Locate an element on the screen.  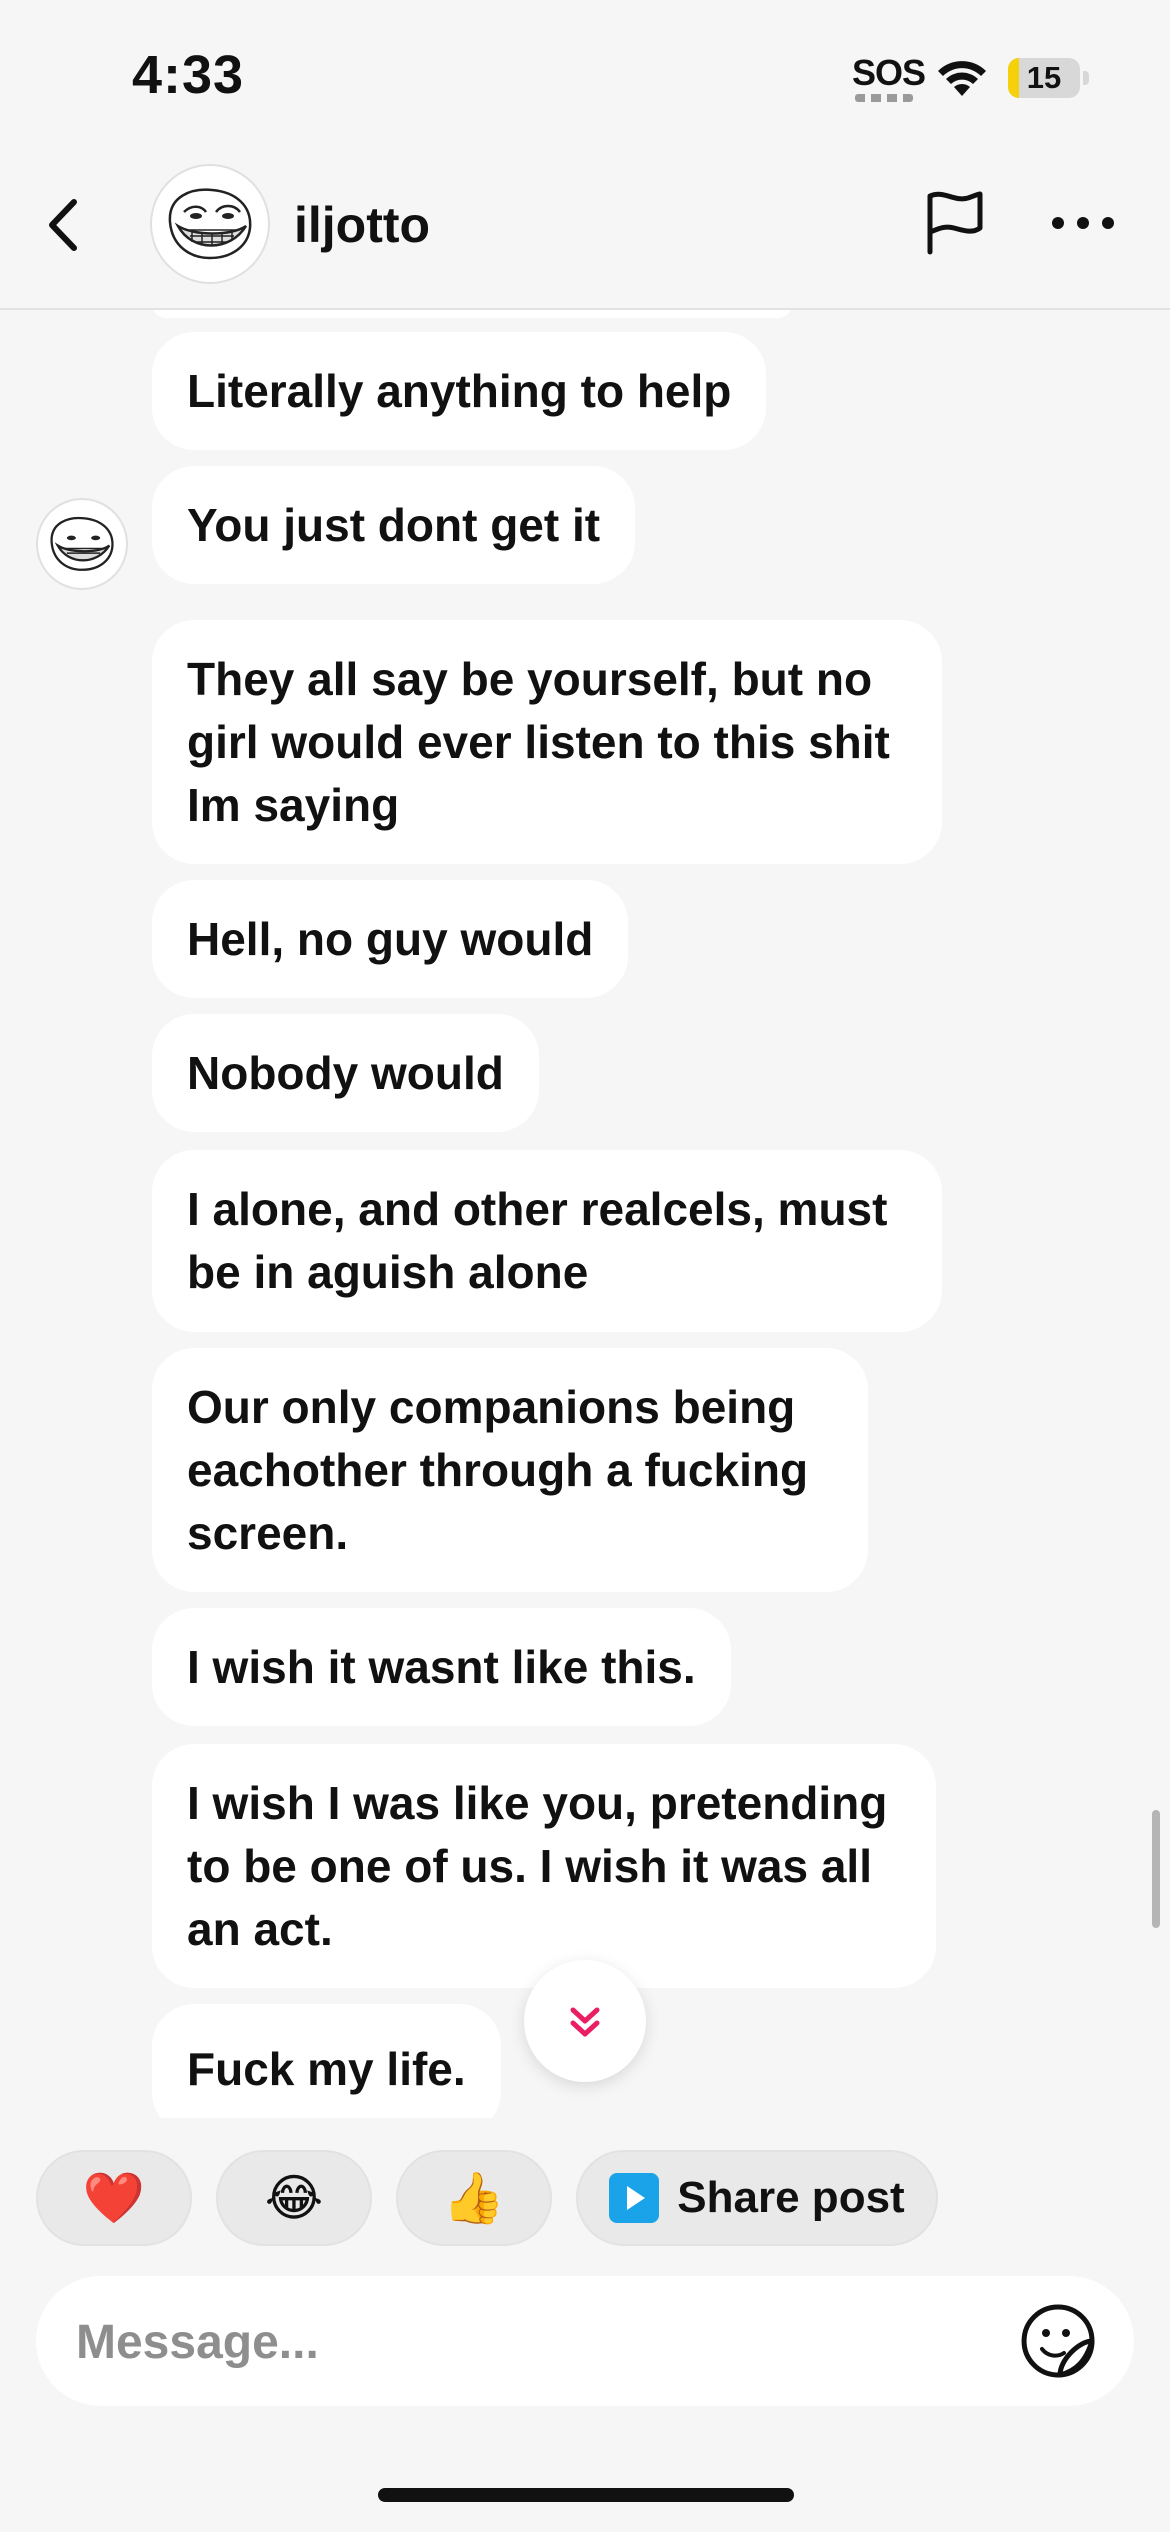
heart-icon: ❤️ is located at coordinates (114, 2197).